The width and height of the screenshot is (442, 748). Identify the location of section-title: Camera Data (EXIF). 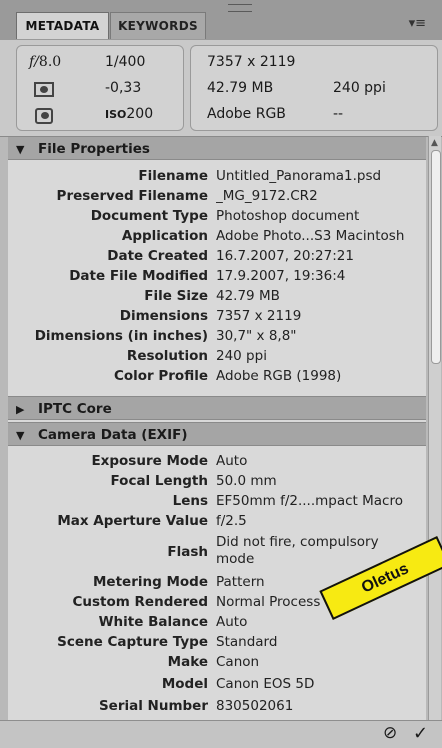
(113, 435).